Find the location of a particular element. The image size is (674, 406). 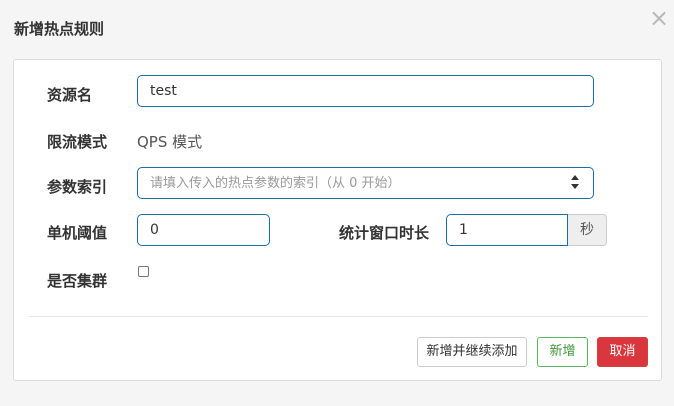

resource-name-input is located at coordinates (365, 91).